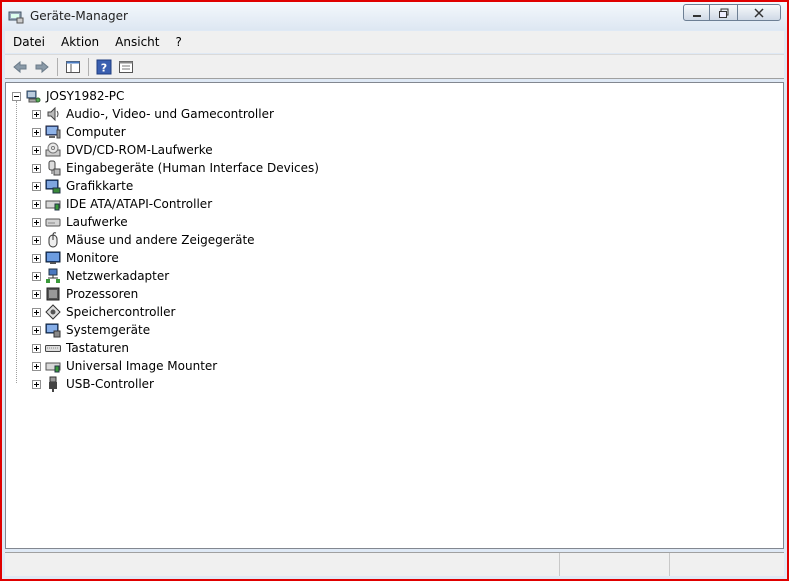 Image resolution: width=789 pixels, height=581 pixels. I want to click on close-icon, so click(759, 12).